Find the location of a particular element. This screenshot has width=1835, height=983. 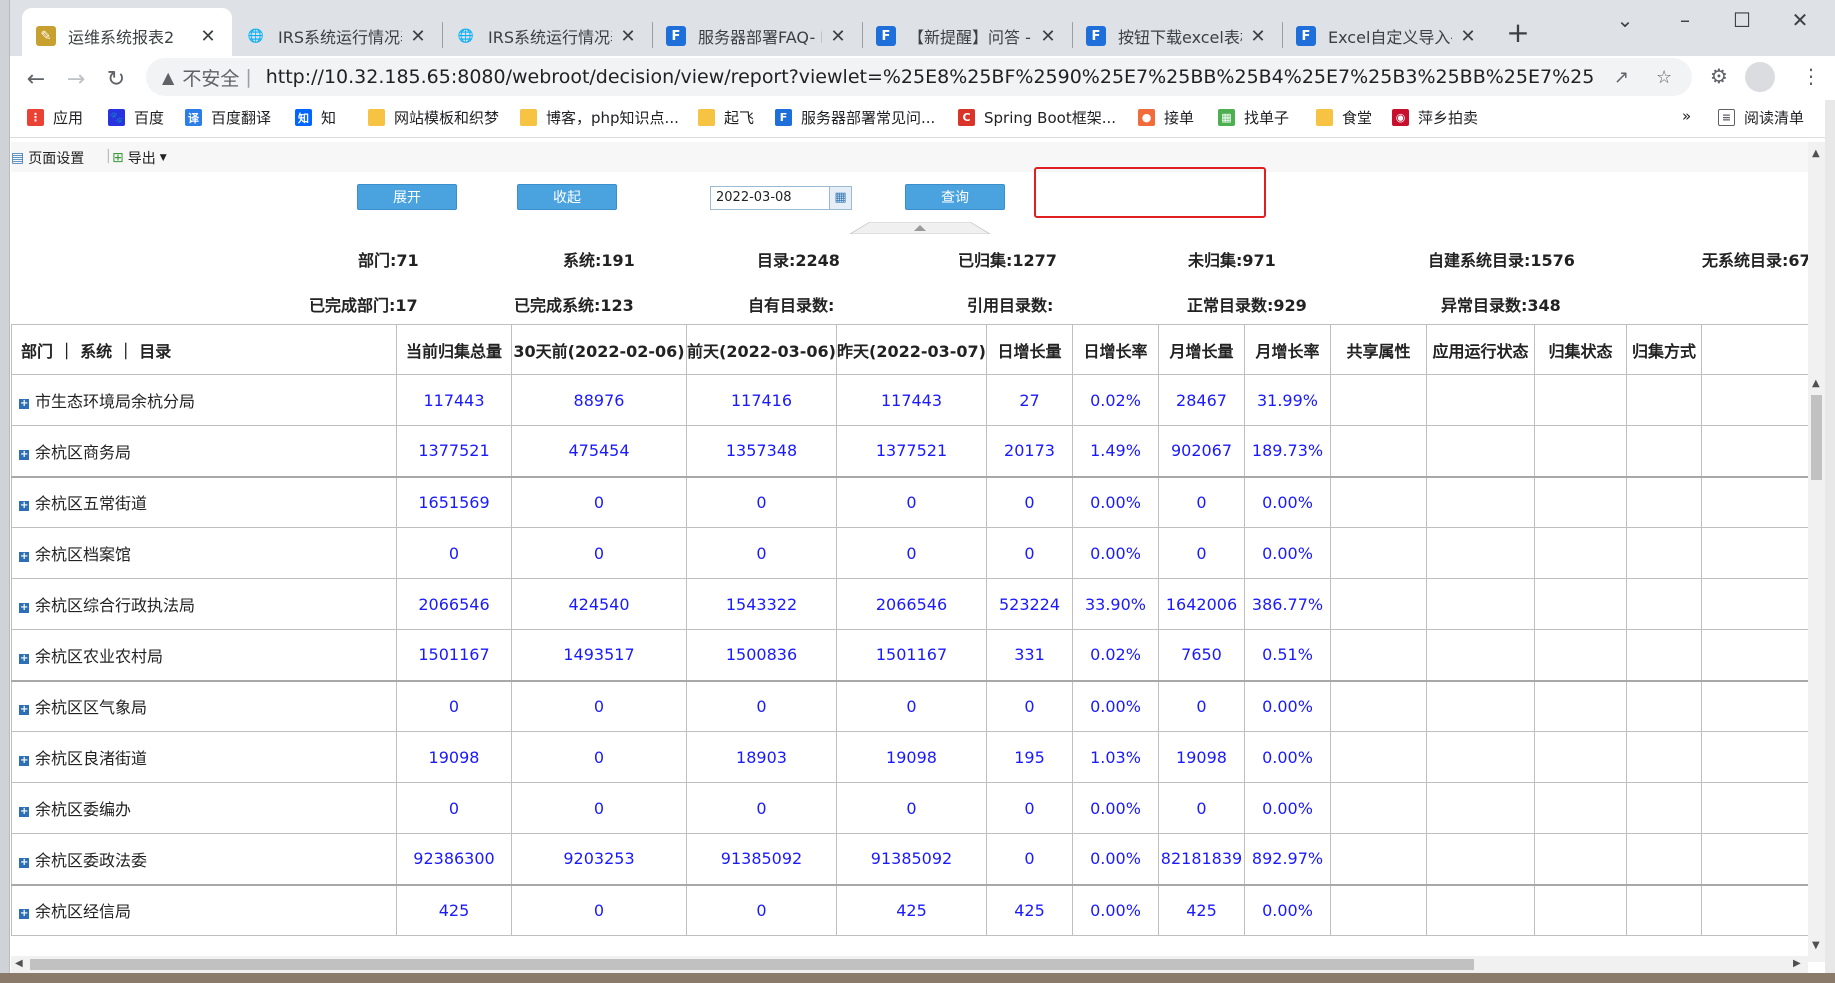

column-header: 当前归集总量 is located at coordinates (454, 349).